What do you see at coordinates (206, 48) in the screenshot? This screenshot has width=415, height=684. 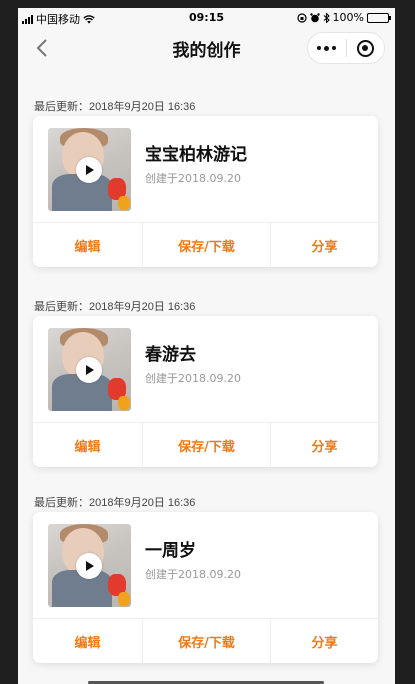 I see `navigation-bar: 我的创作` at bounding box center [206, 48].